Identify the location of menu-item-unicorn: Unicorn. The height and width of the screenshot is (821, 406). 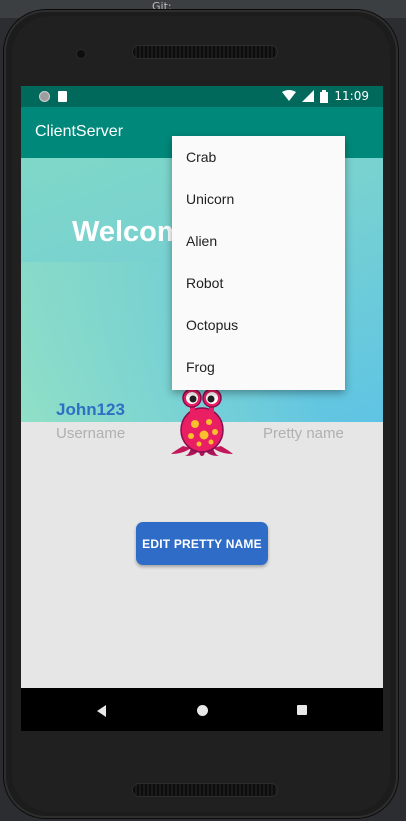
(258, 199).